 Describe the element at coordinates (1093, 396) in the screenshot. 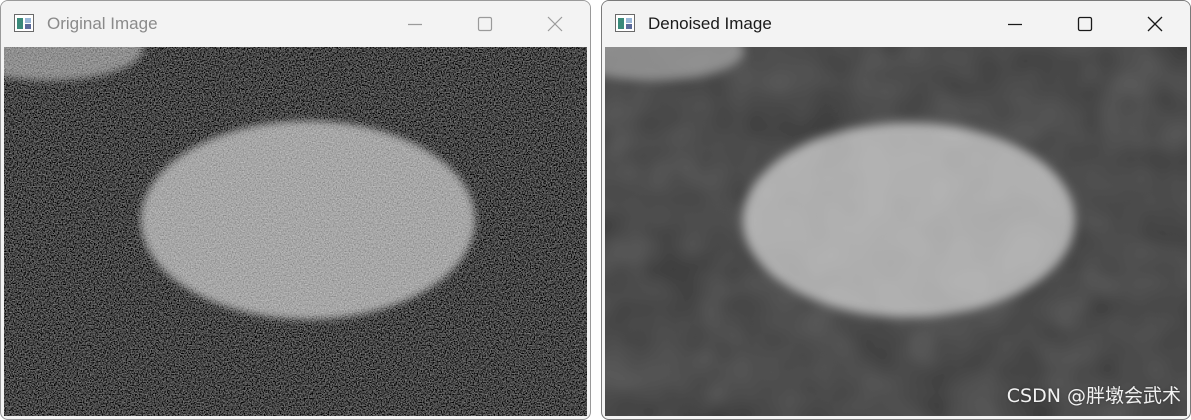

I see `watermark: CSDN @胖墩会武术` at that location.